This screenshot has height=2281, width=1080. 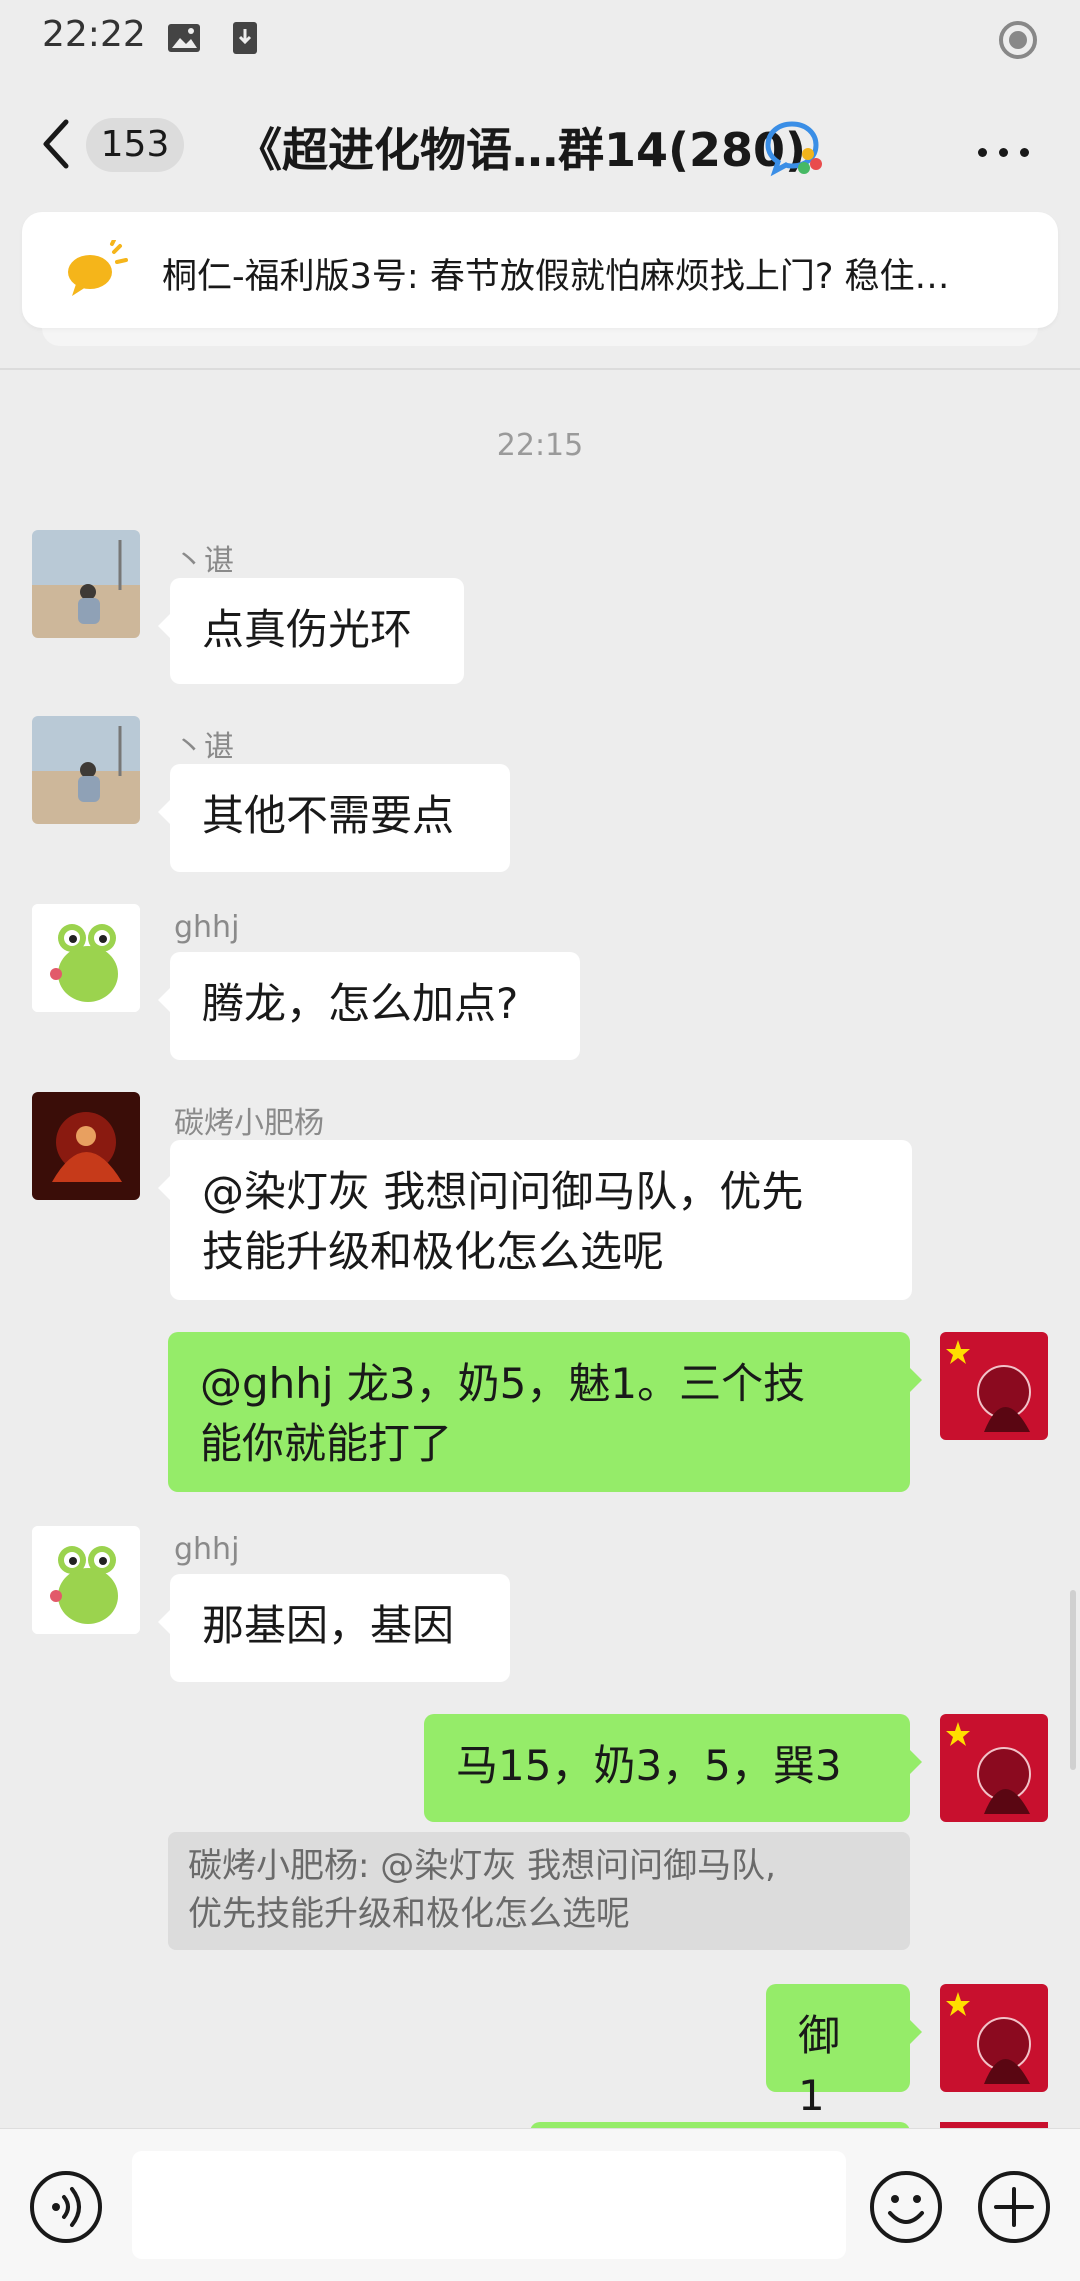 What do you see at coordinates (503, 1383) in the screenshot?
I see `message-line: @ghhj 龙3，奶5，魅1。三个技` at bounding box center [503, 1383].